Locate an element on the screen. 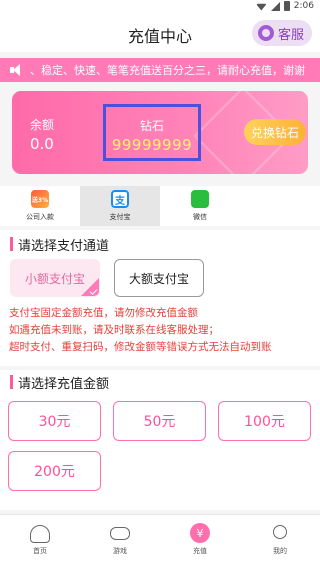 The height and width of the screenshot is (568, 320). announcement-marquee: 、稳定、快速、笔笔充值送百分之三，请耐心充值，谢谢 is located at coordinates (160, 70).